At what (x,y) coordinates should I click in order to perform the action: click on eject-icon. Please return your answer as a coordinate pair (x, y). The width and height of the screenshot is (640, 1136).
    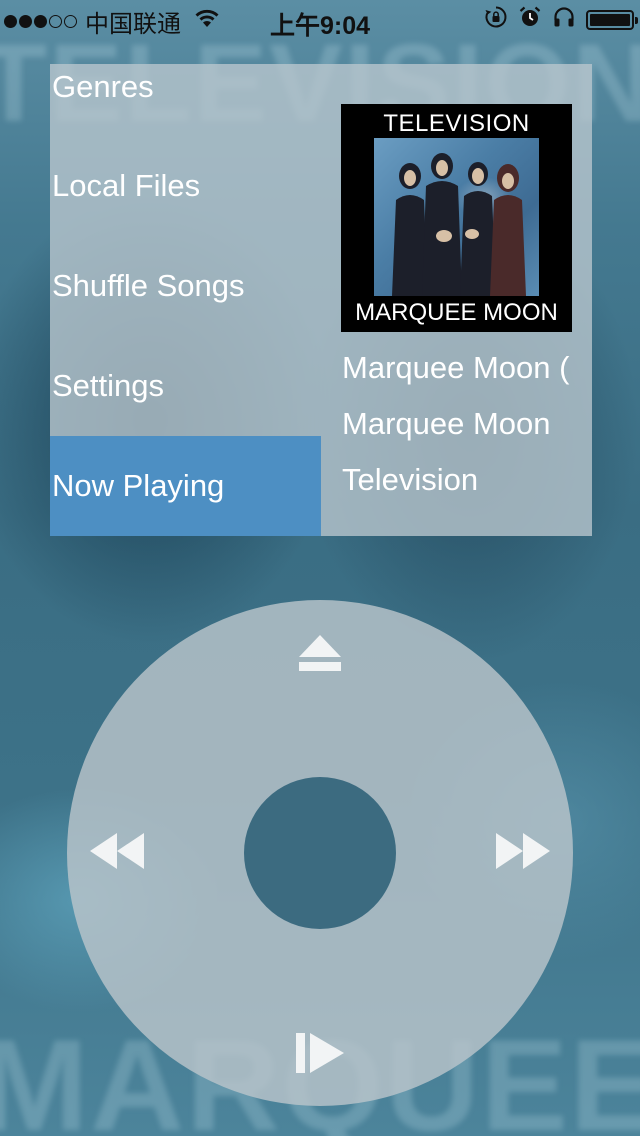
    Looking at the image, I should click on (320, 655).